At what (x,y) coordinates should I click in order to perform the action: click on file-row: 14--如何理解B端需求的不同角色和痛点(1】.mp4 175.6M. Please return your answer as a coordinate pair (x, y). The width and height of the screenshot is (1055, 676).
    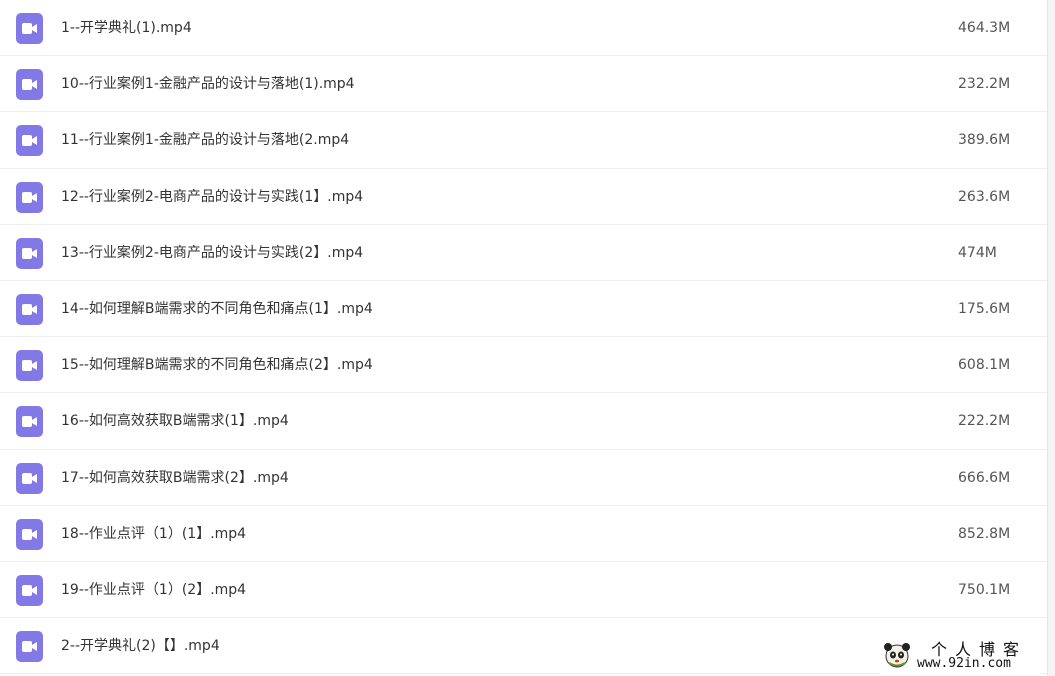
    Looking at the image, I should click on (524, 309).